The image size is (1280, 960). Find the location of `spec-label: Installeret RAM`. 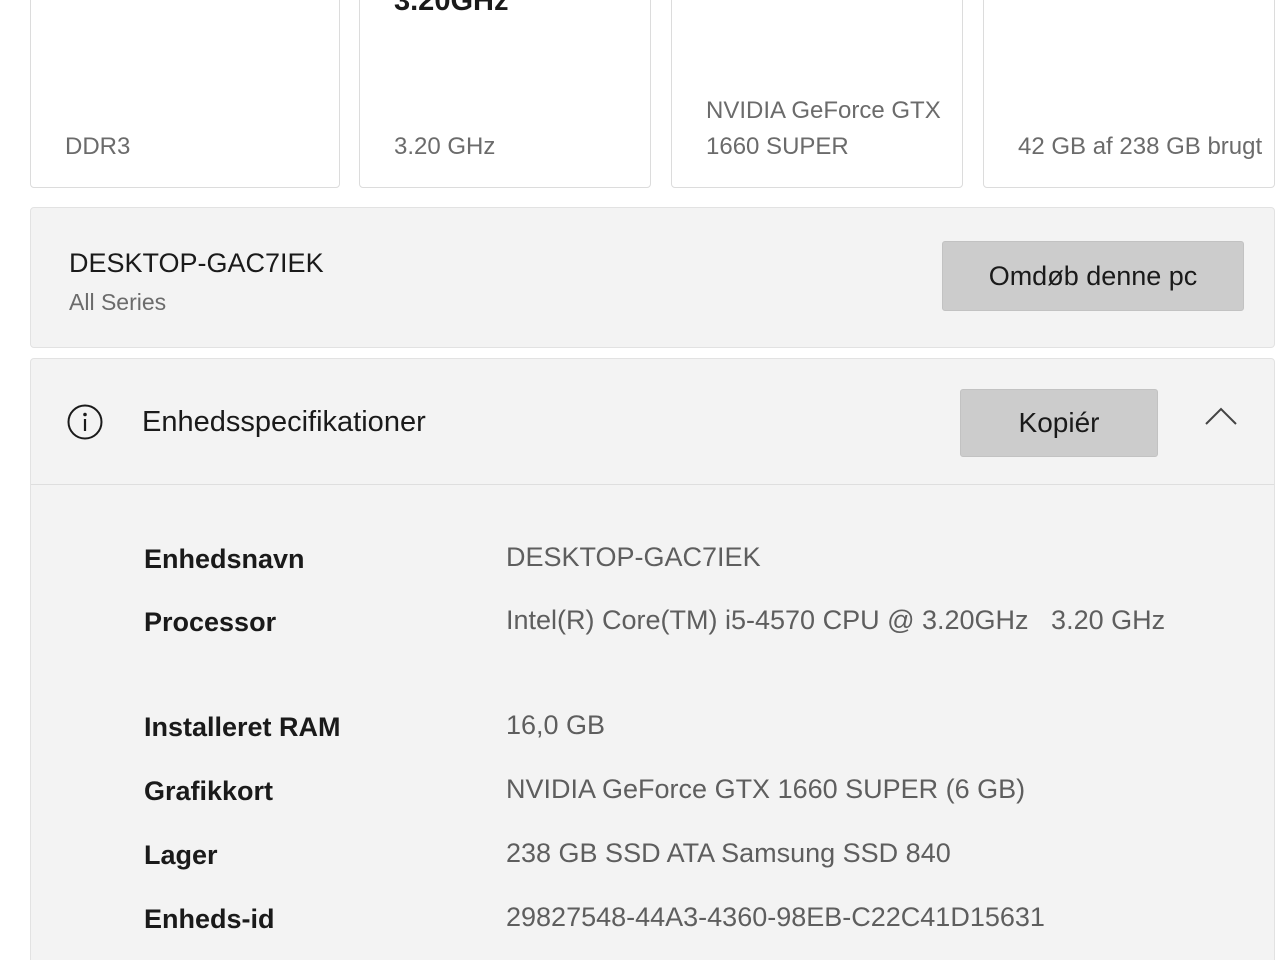

spec-label: Installeret RAM is located at coordinates (242, 727).